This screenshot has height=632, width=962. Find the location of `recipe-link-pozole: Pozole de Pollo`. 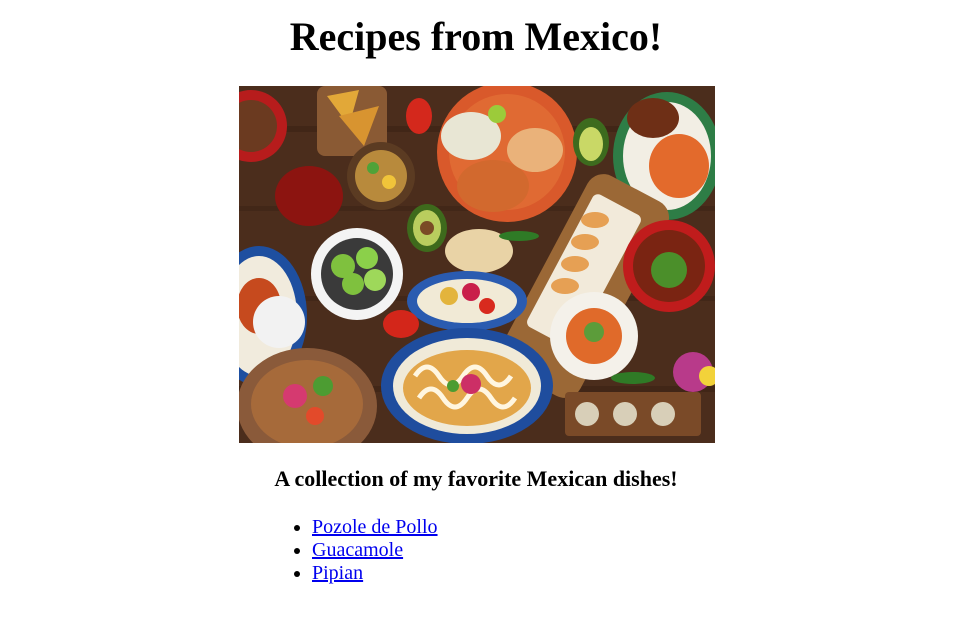

recipe-link-pozole: Pozole de Pollo is located at coordinates (375, 527).